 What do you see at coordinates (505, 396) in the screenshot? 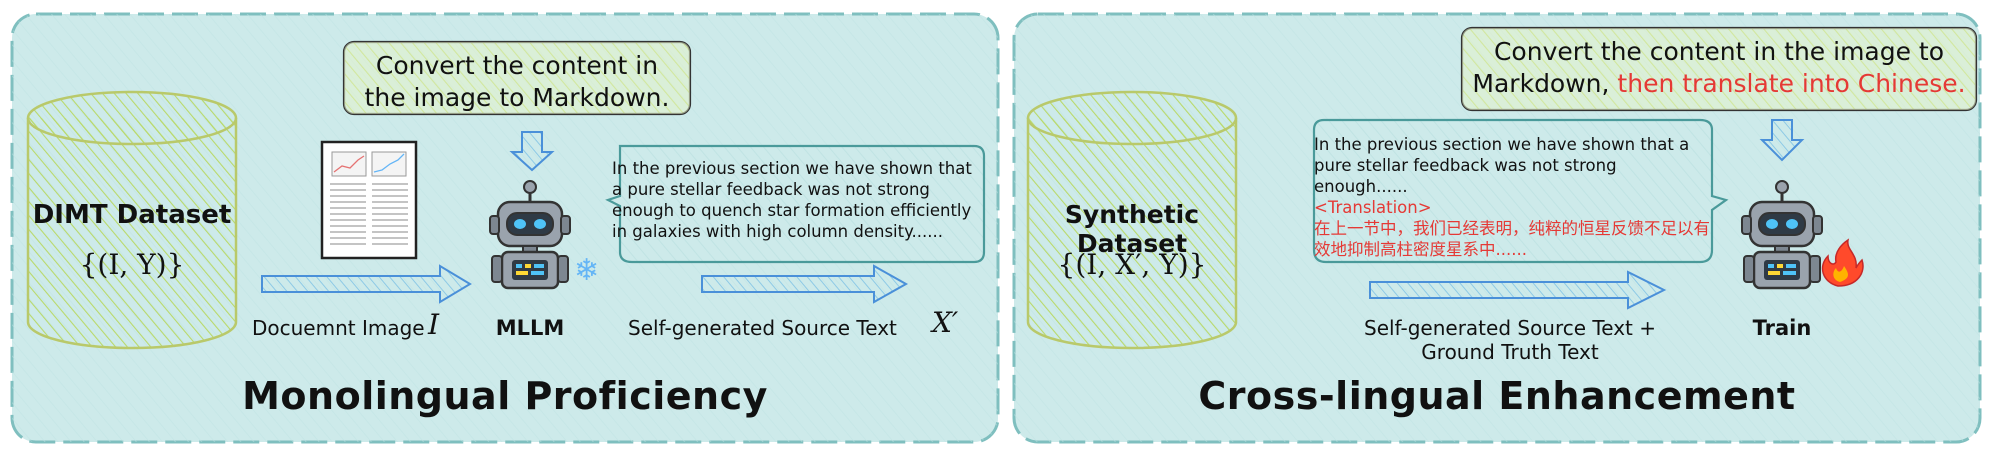
I see `left-panel-title: Monolingual Proficiency` at bounding box center [505, 396].